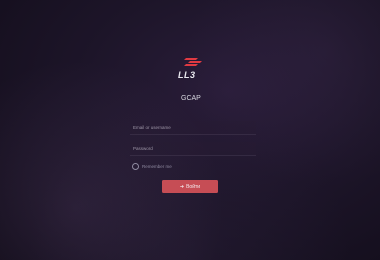 This screenshot has width=380, height=260. I want to click on remember-me-checkbox, so click(135, 166).